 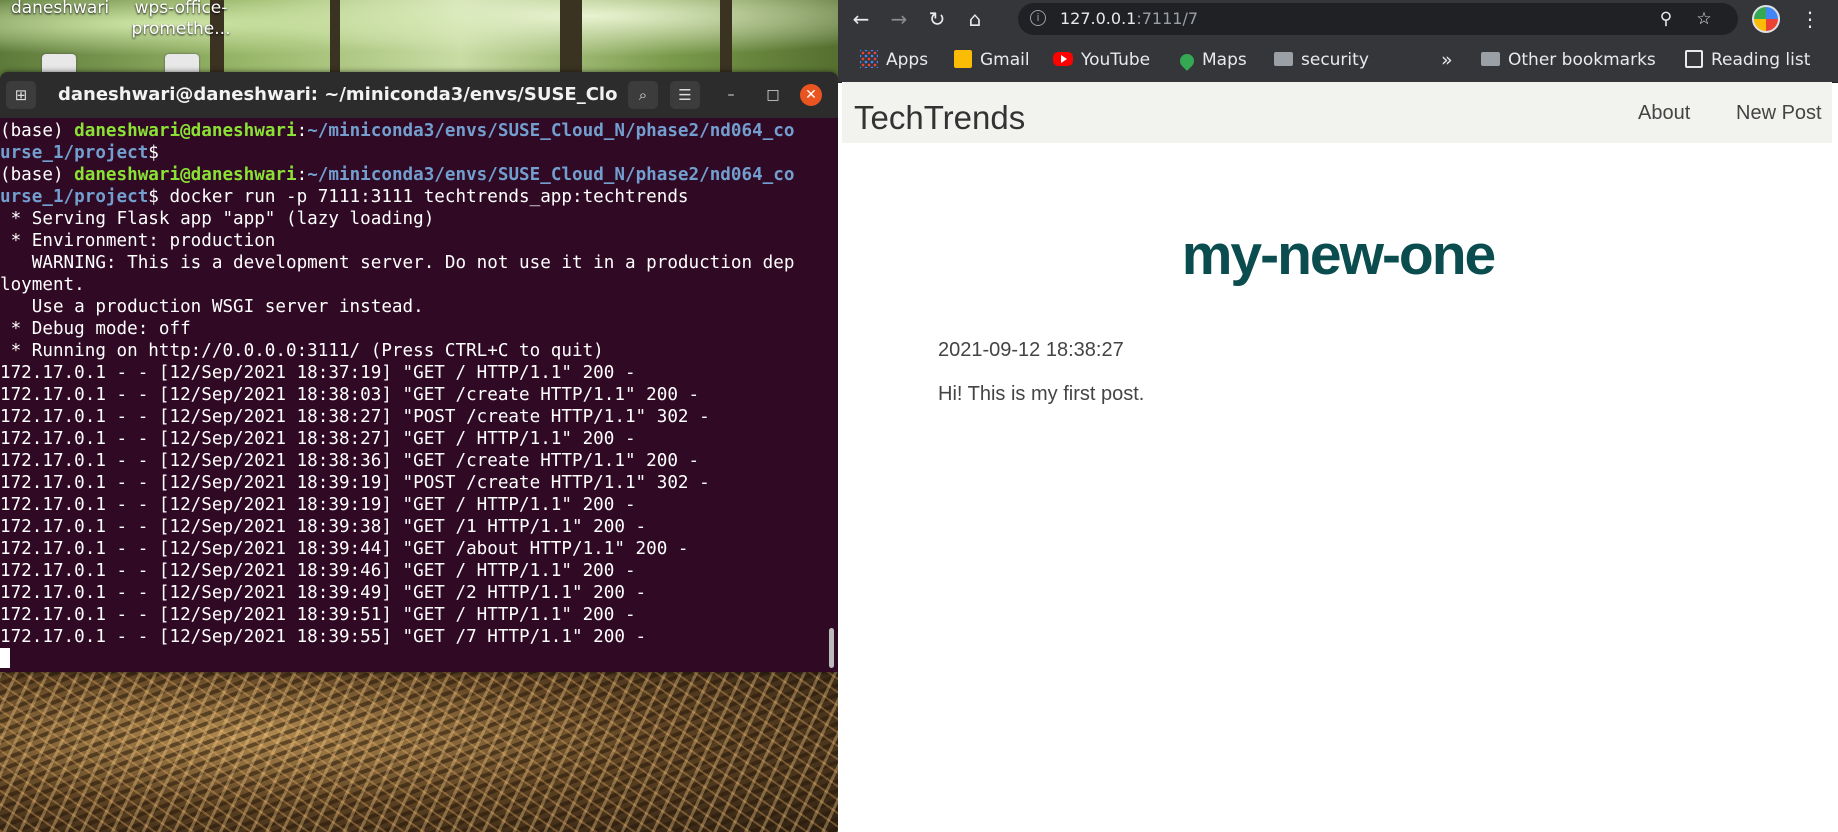 I want to click on wps-office-icon, so click(x=182, y=64).